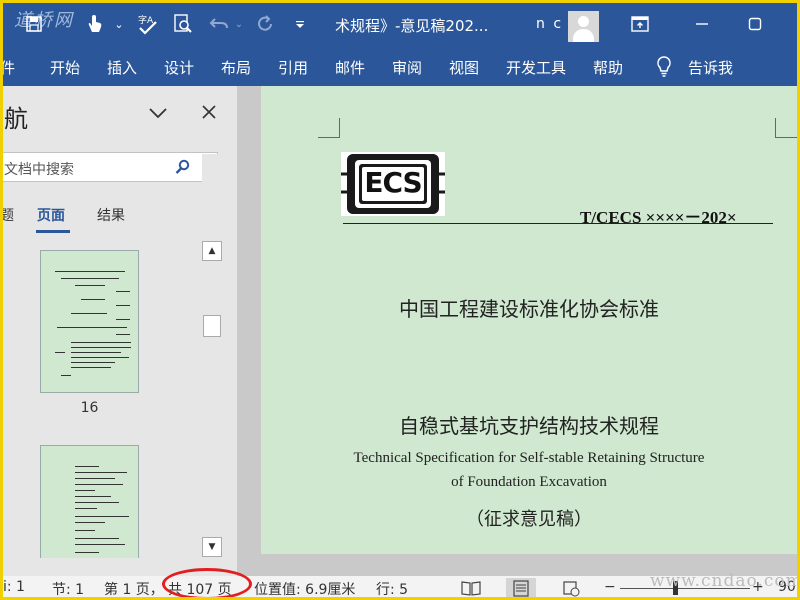  Describe the element at coordinates (179, 67) in the screenshot. I see `tab-design: 设计` at that location.